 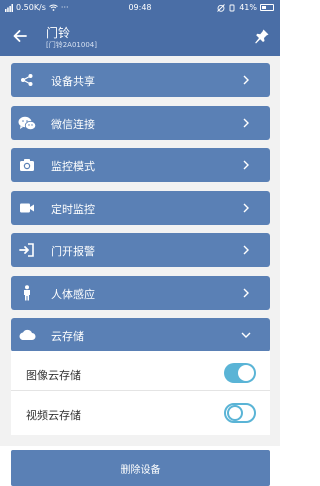 I want to click on back-arrow-icon, so click(x=20, y=36).